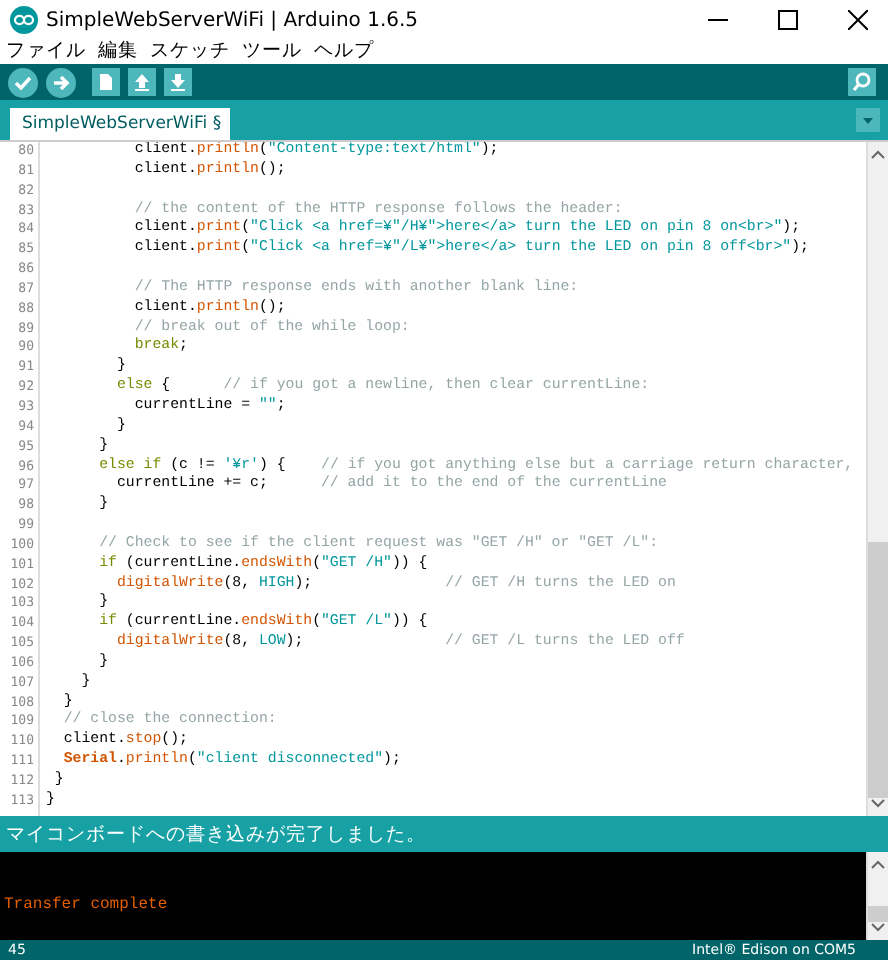 Image resolution: width=888 pixels, height=960 pixels. Describe the element at coordinates (216, 834) in the screenshot. I see `status-message: マイコンボードへの書き込みが完了しました。` at that location.